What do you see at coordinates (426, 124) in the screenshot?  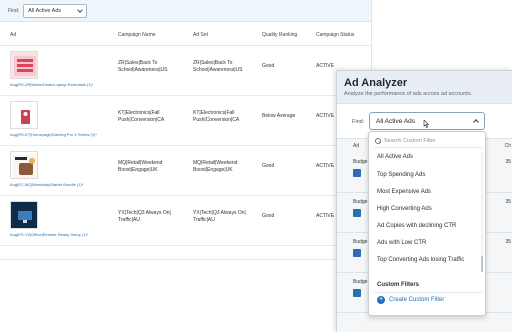 I see `hand-cursor-icon` at bounding box center [426, 124].